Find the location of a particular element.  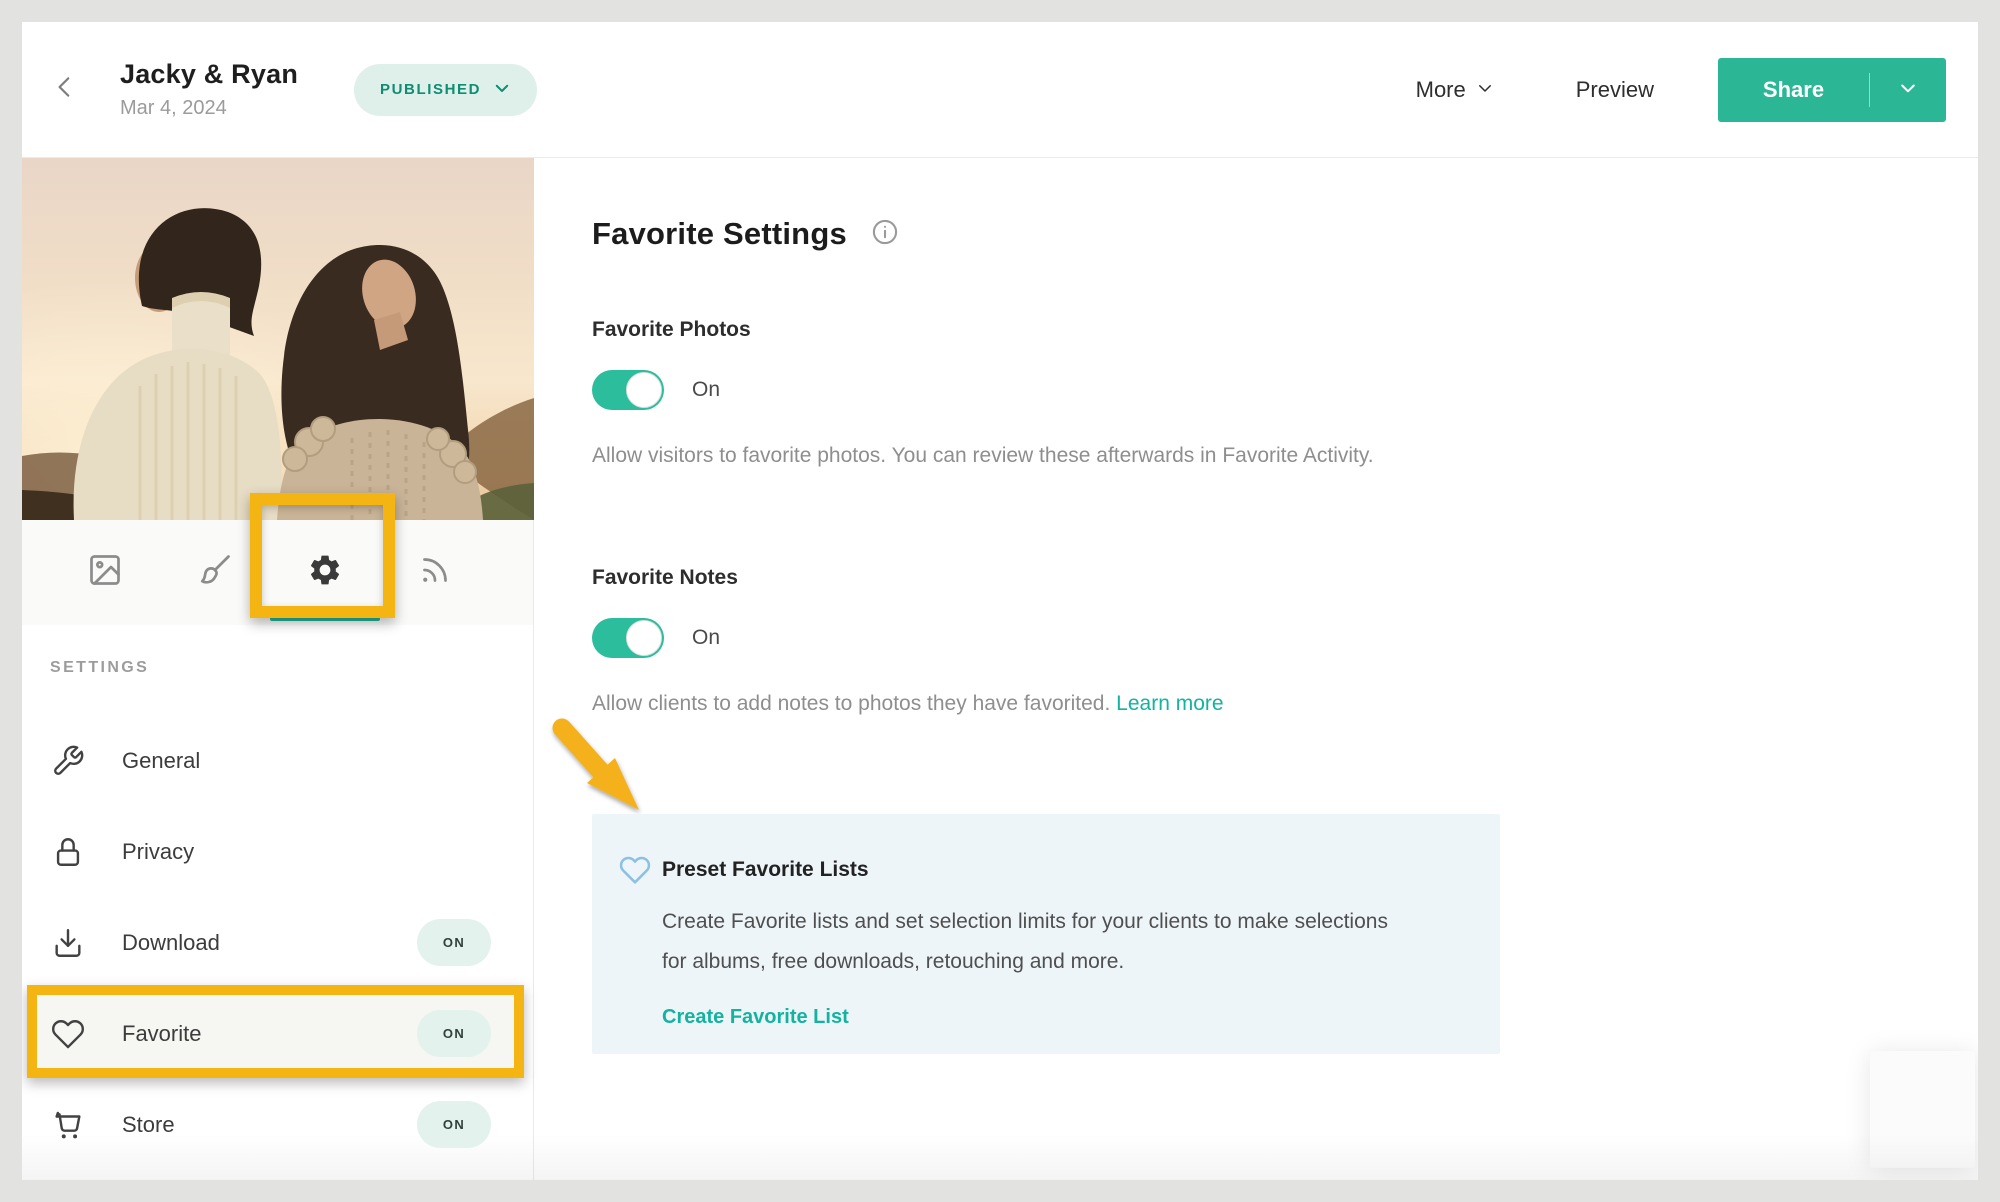

status-badge: PUBLISHED is located at coordinates (431, 89).